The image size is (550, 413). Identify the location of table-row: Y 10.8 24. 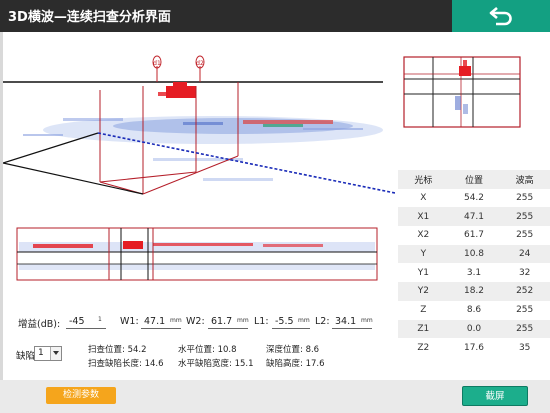
(474, 254).